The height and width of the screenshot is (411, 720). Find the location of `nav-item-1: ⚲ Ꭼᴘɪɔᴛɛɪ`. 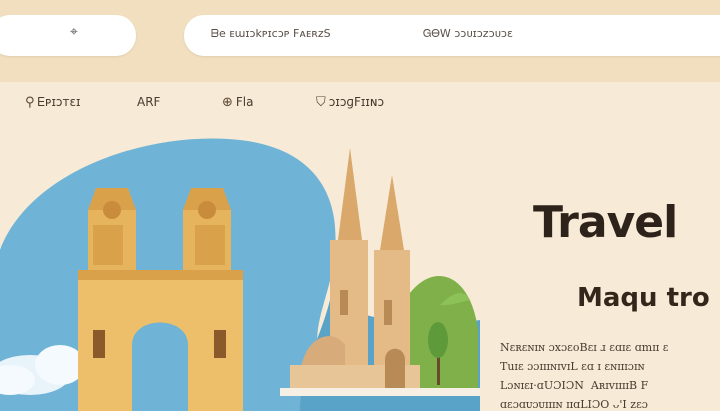

nav-item-1: ⚲ Ꭼᴘɪɔᴛɛɪ is located at coordinates (52, 102).